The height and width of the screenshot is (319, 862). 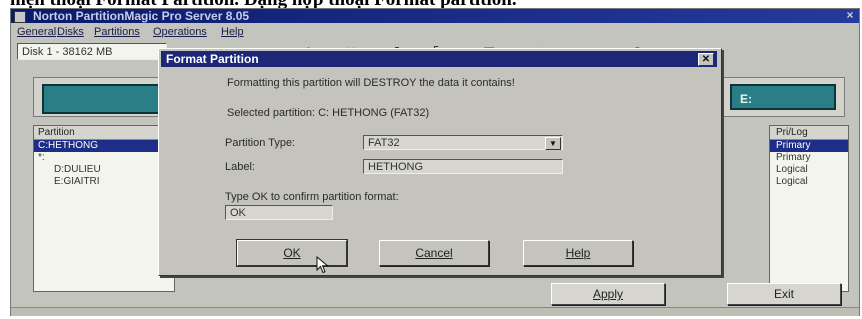 I want to click on pri-log-column: Pri/Log Primary Primary Logical Logical, so click(x=809, y=208).